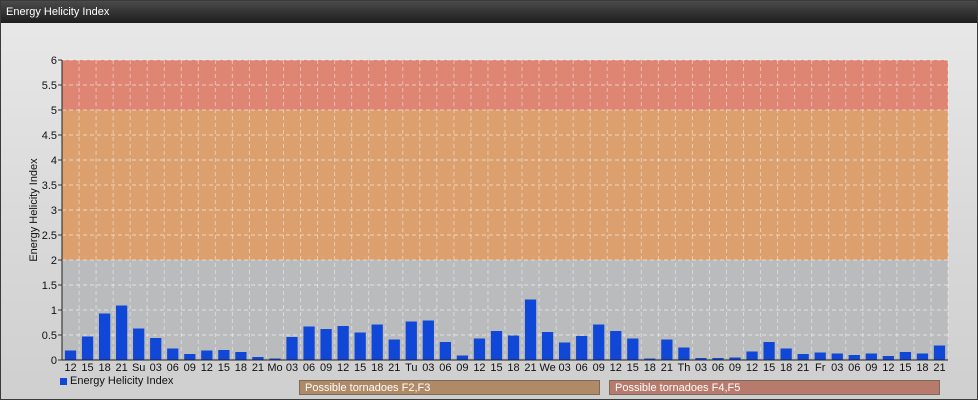 The image size is (978, 400). I want to click on y-tick-label: 5, so click(54, 111).